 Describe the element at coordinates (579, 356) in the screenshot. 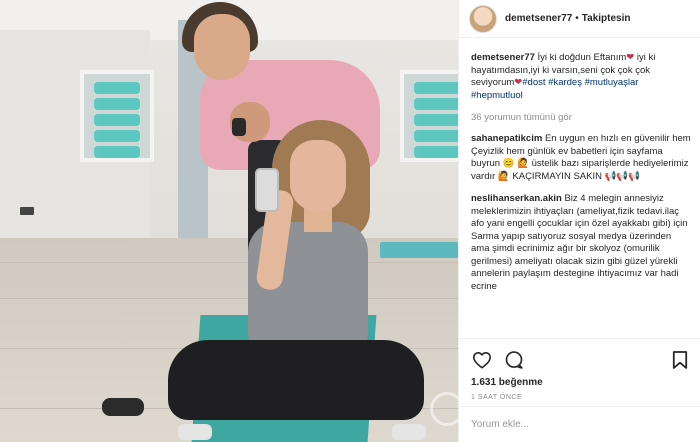

I see `action-icon-row` at that location.